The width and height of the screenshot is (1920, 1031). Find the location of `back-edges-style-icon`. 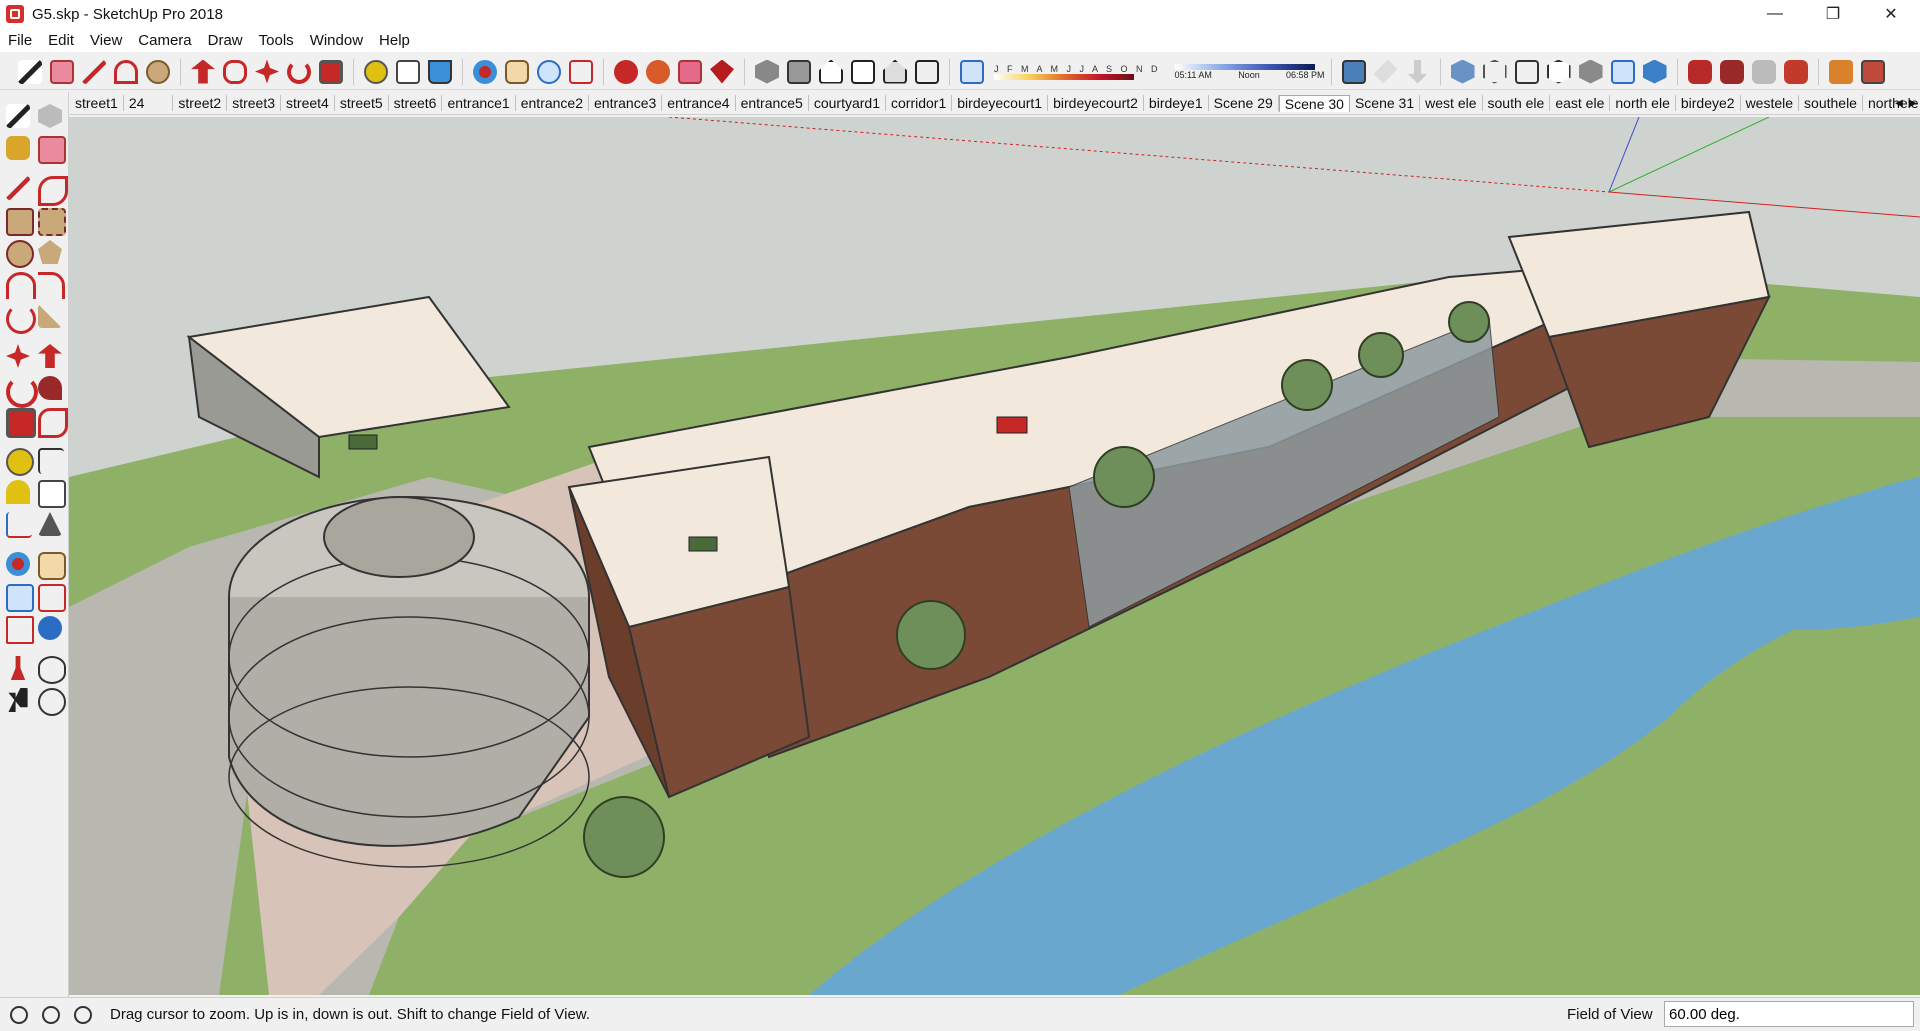

back-edges-style-icon is located at coordinates (1494, 71).